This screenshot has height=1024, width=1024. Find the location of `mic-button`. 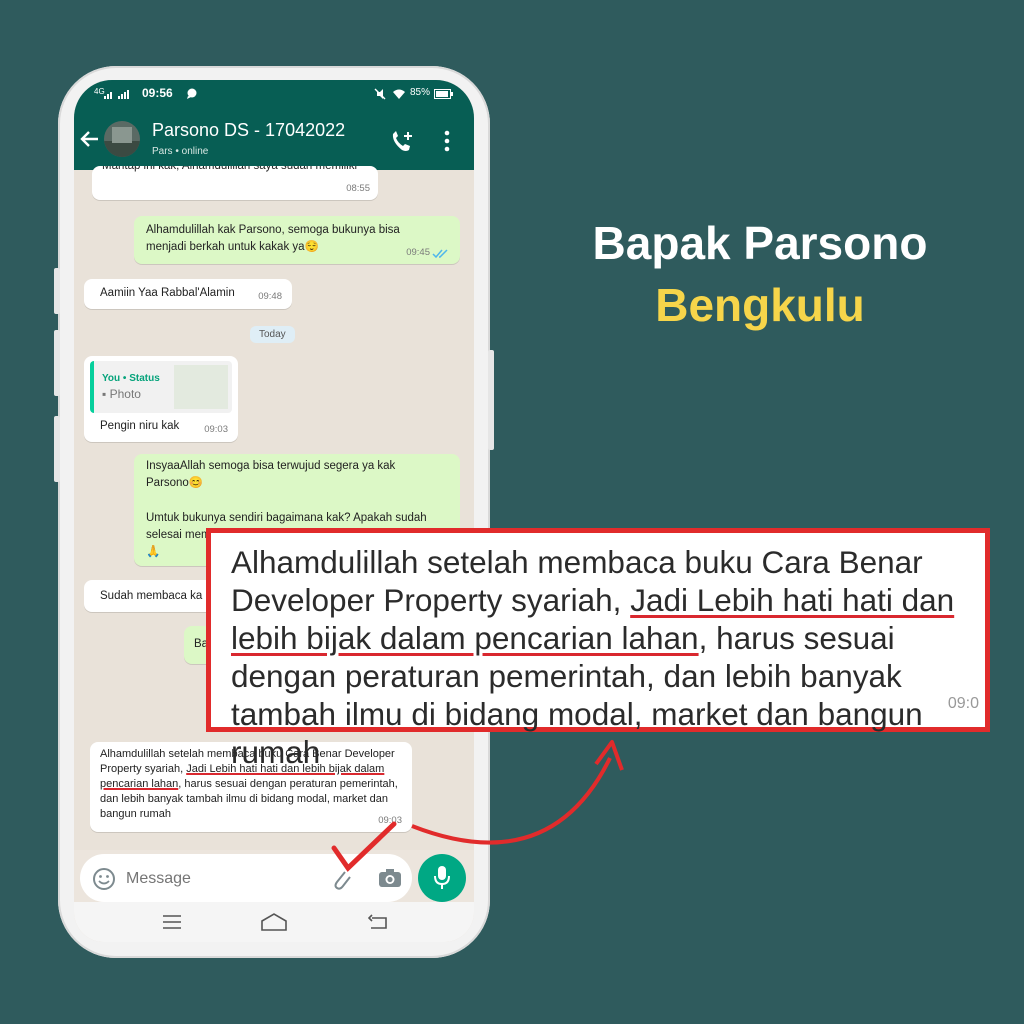

mic-button is located at coordinates (442, 878).